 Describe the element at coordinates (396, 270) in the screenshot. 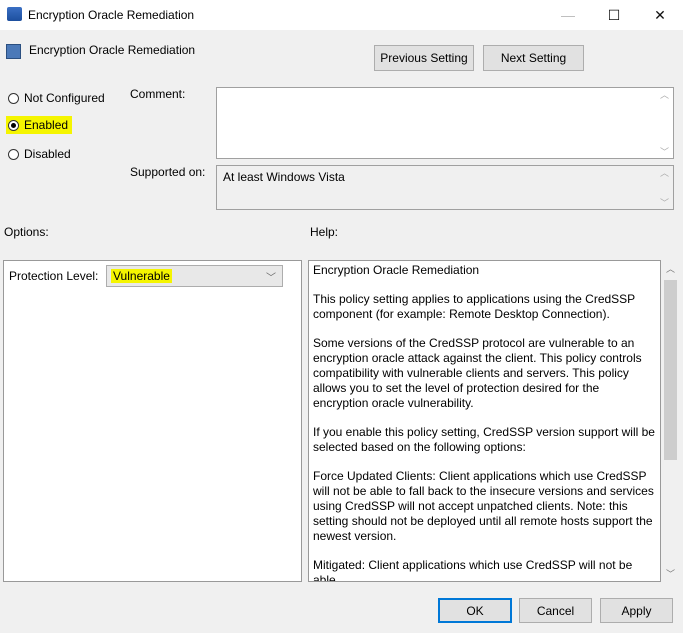

I see `help-paragraph: Encryption Oracle Remediation` at that location.